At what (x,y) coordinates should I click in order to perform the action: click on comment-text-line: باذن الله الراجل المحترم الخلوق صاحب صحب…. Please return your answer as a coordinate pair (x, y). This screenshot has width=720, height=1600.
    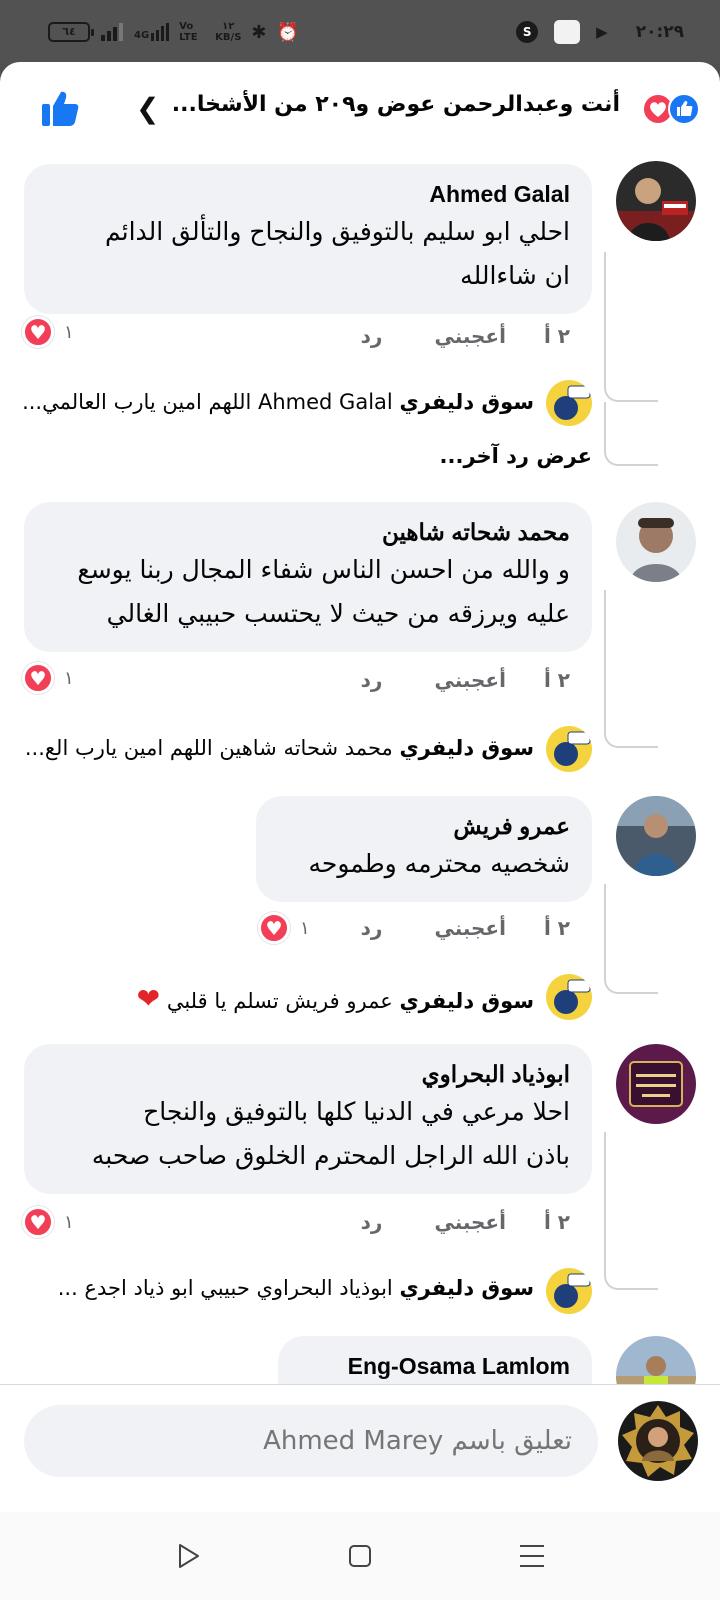
    Looking at the image, I should click on (330, 1155).